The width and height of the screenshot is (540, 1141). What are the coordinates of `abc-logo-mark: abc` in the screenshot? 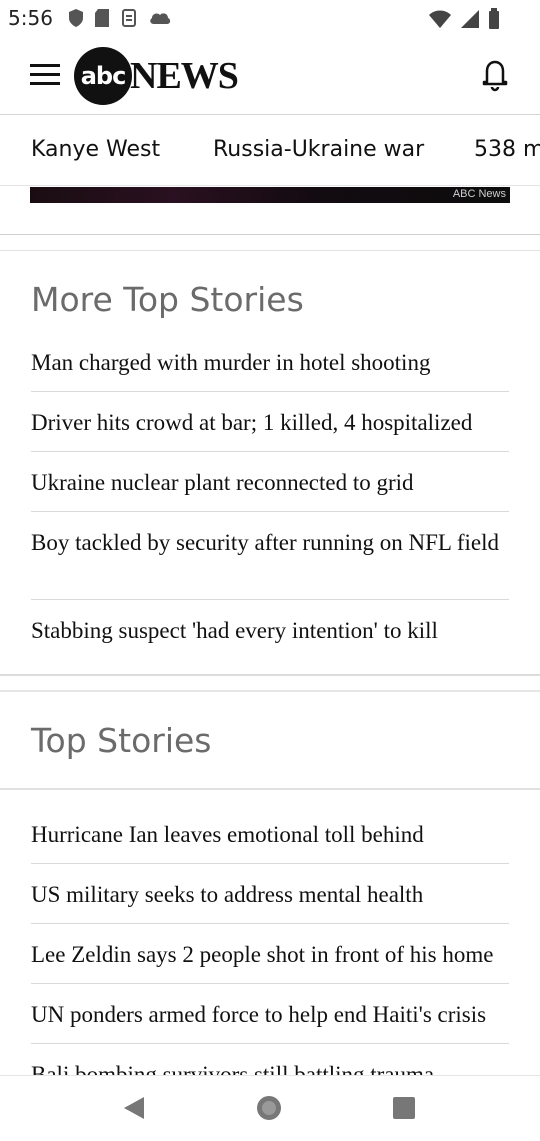 It's located at (103, 76).